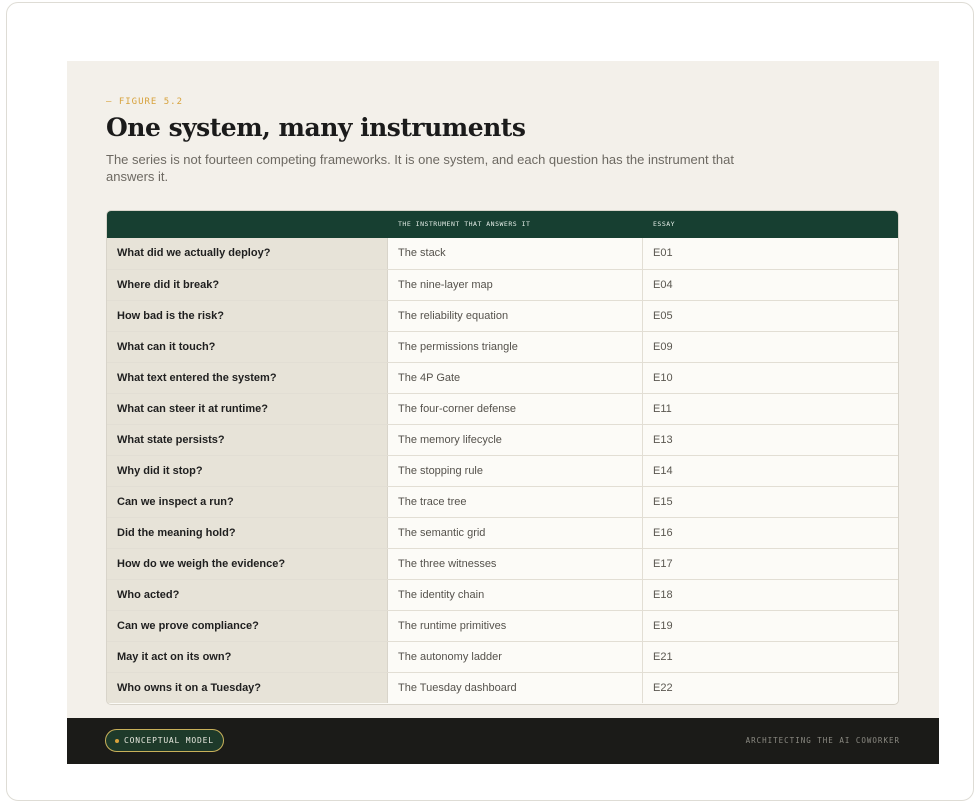  What do you see at coordinates (247, 688) in the screenshot?
I see `question-cell: Who owns it on a Tuesday?` at bounding box center [247, 688].